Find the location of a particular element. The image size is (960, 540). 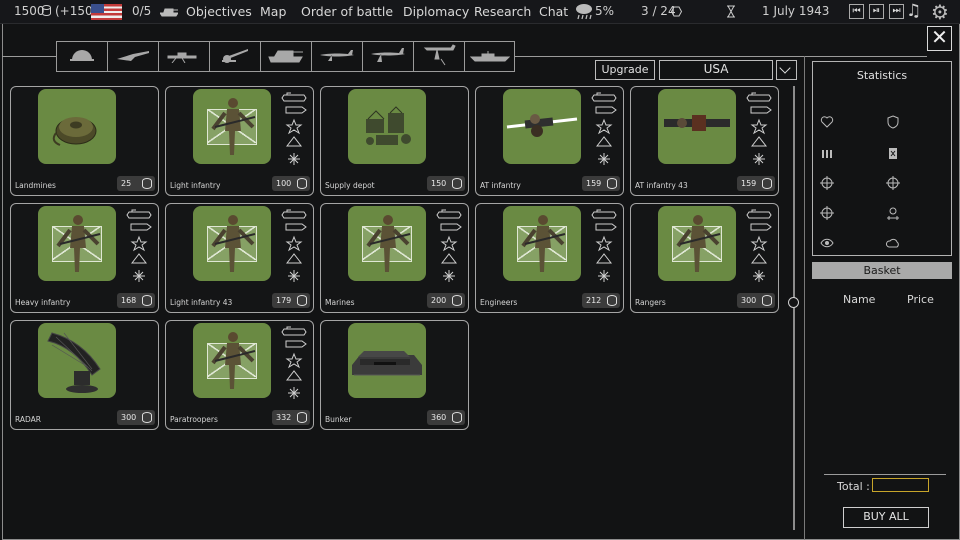

unit-card: Marines 200 is located at coordinates (394, 258).